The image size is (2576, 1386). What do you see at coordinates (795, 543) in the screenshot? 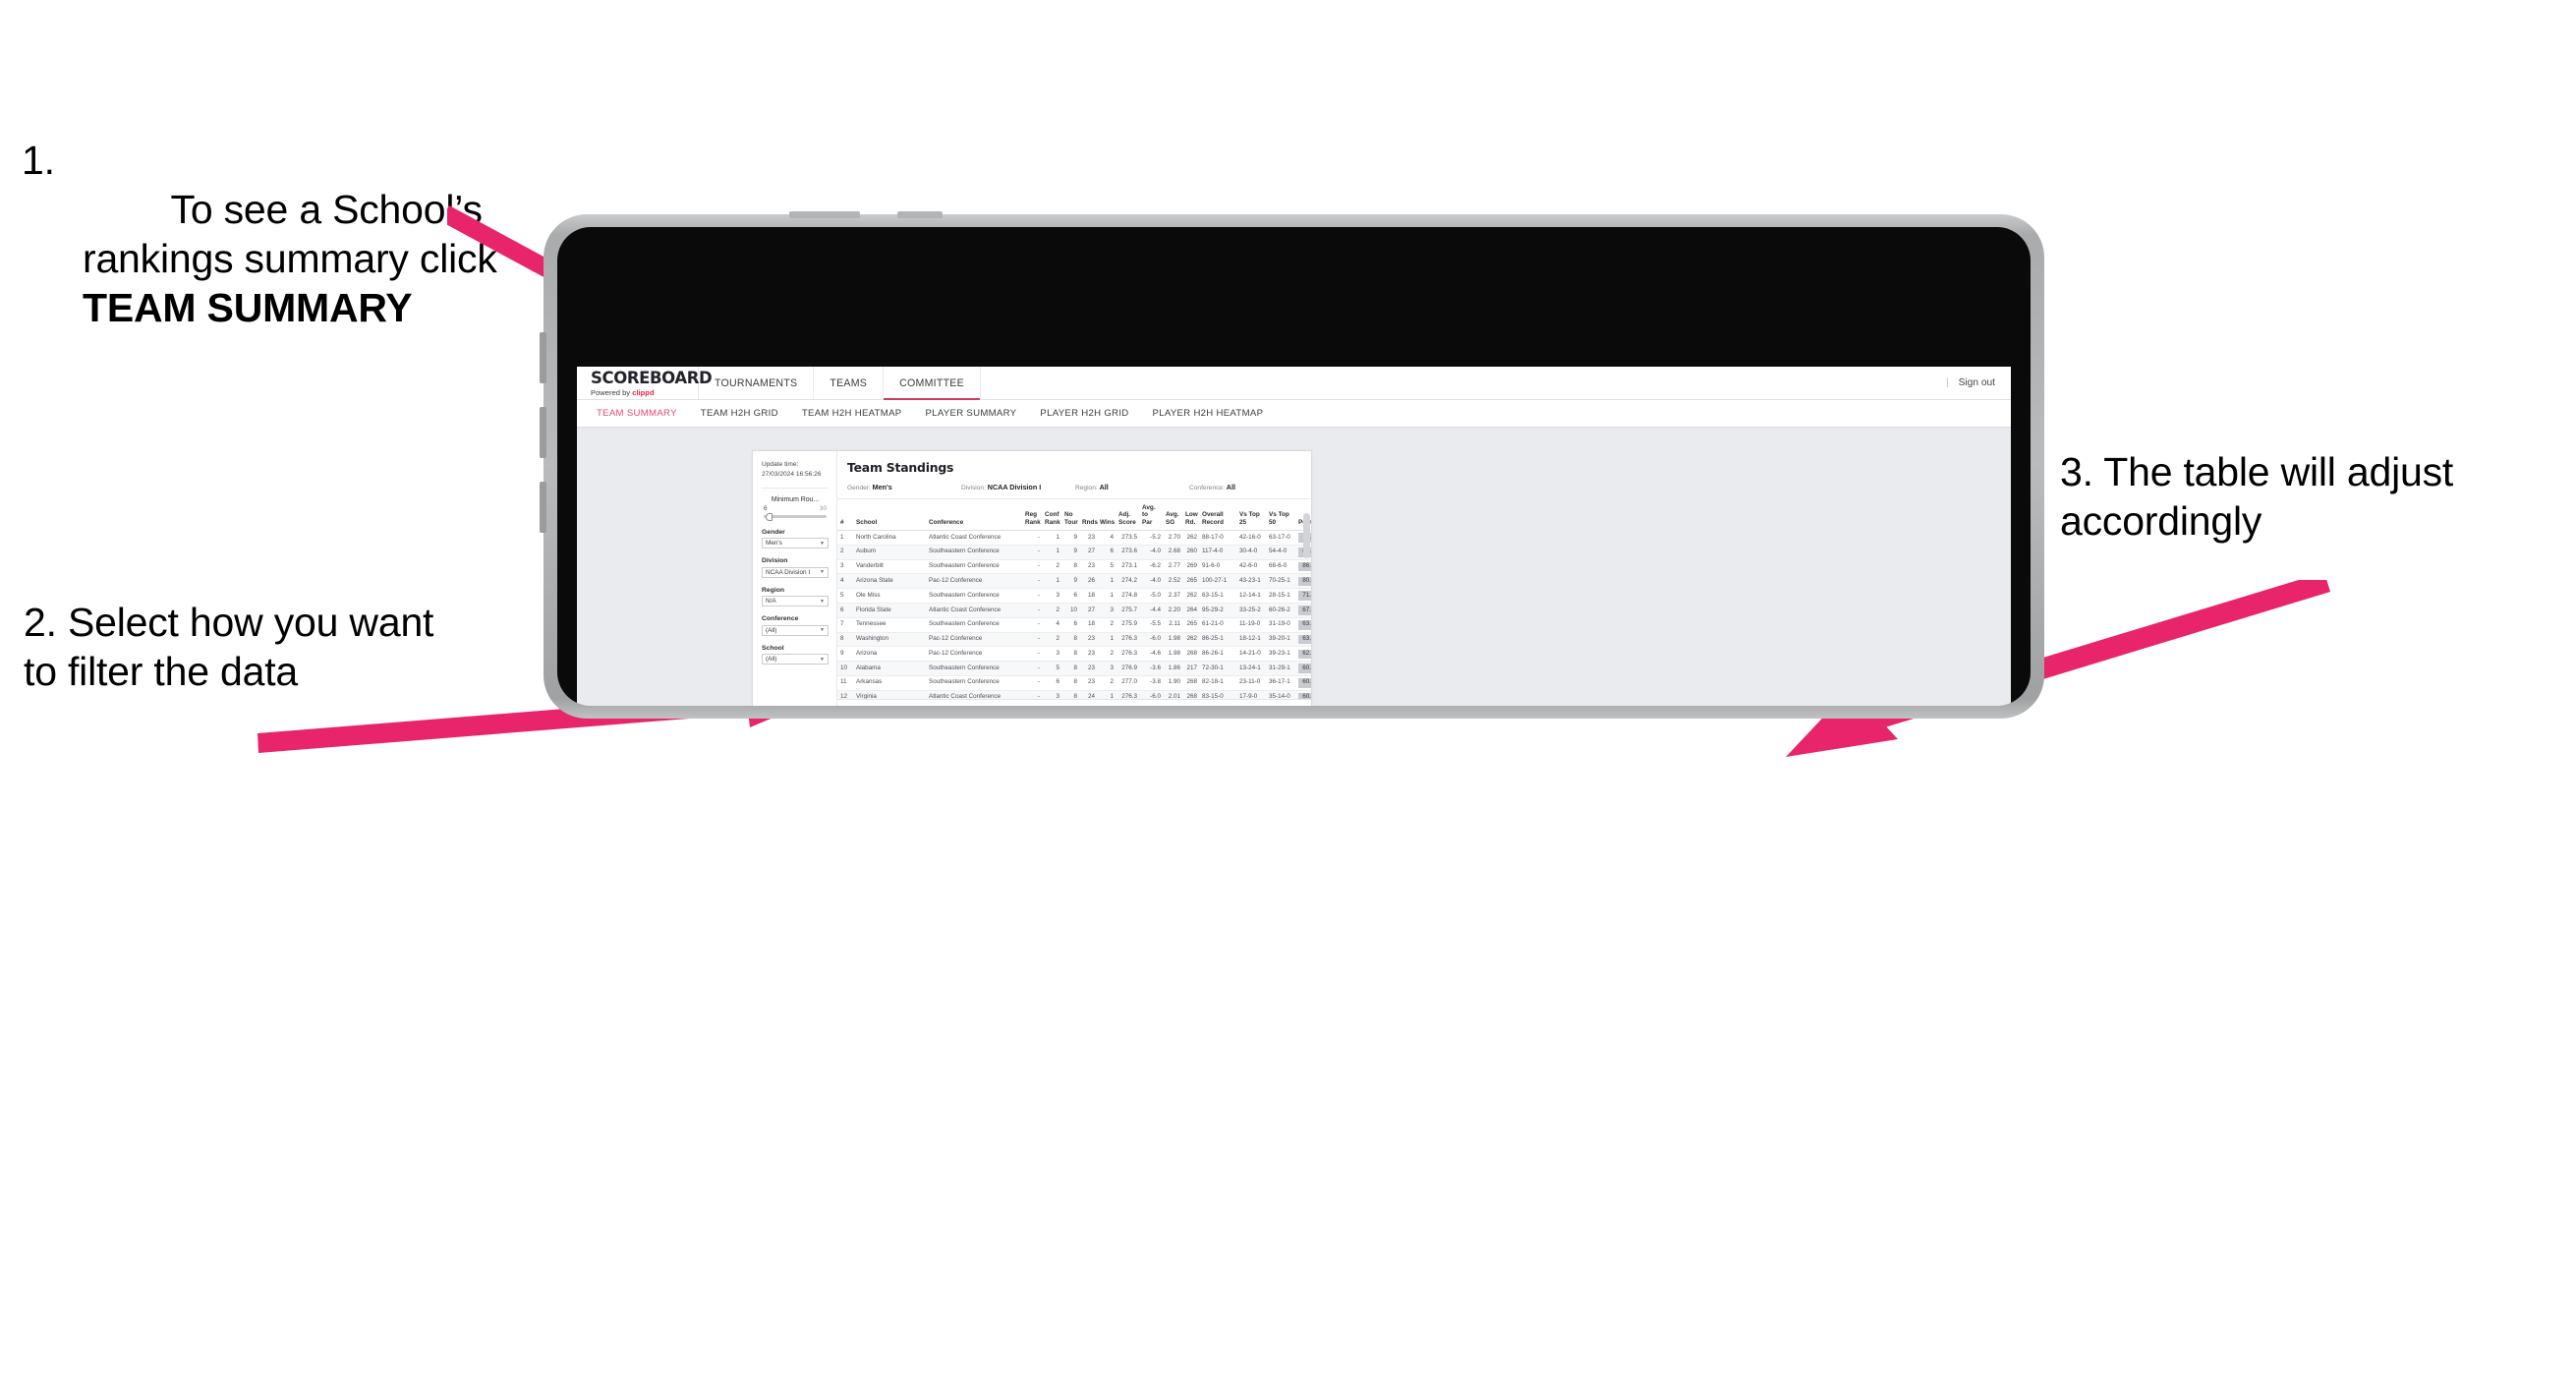
I see `filter-gender-select: Men's ▼` at bounding box center [795, 543].